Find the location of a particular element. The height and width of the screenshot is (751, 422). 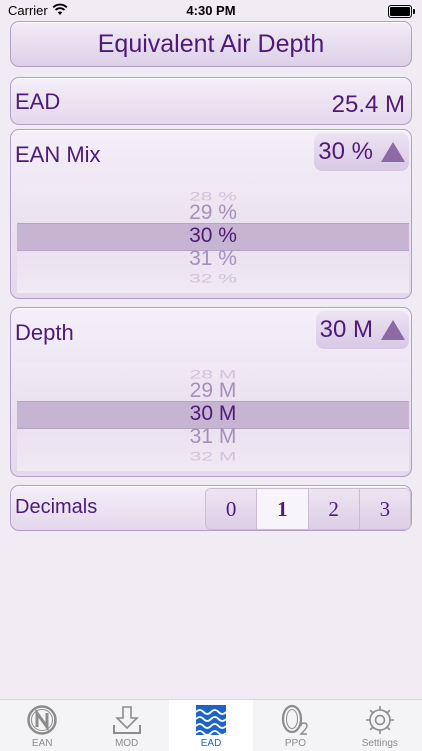

page-title: Equivalent Air Depth is located at coordinates (211, 43).